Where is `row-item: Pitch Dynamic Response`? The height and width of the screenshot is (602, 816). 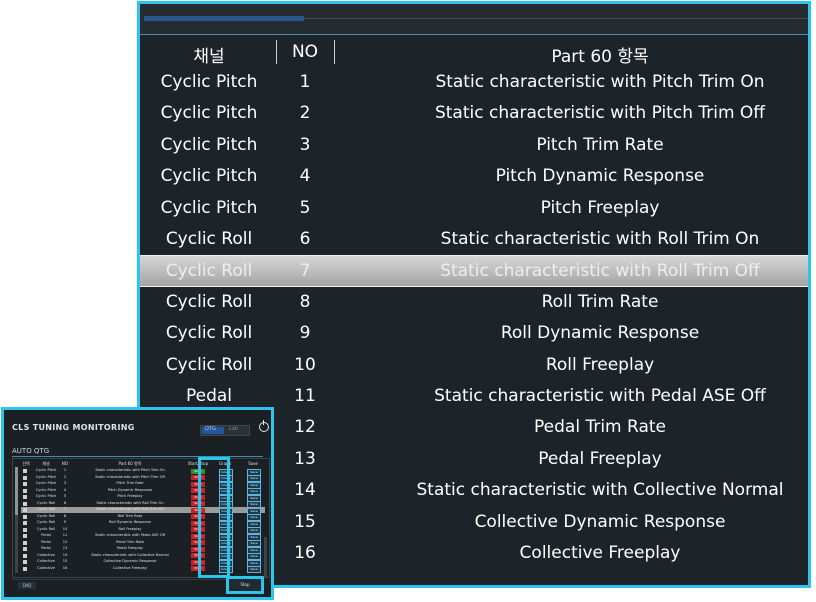 row-item: Pitch Dynamic Response is located at coordinates (600, 176).